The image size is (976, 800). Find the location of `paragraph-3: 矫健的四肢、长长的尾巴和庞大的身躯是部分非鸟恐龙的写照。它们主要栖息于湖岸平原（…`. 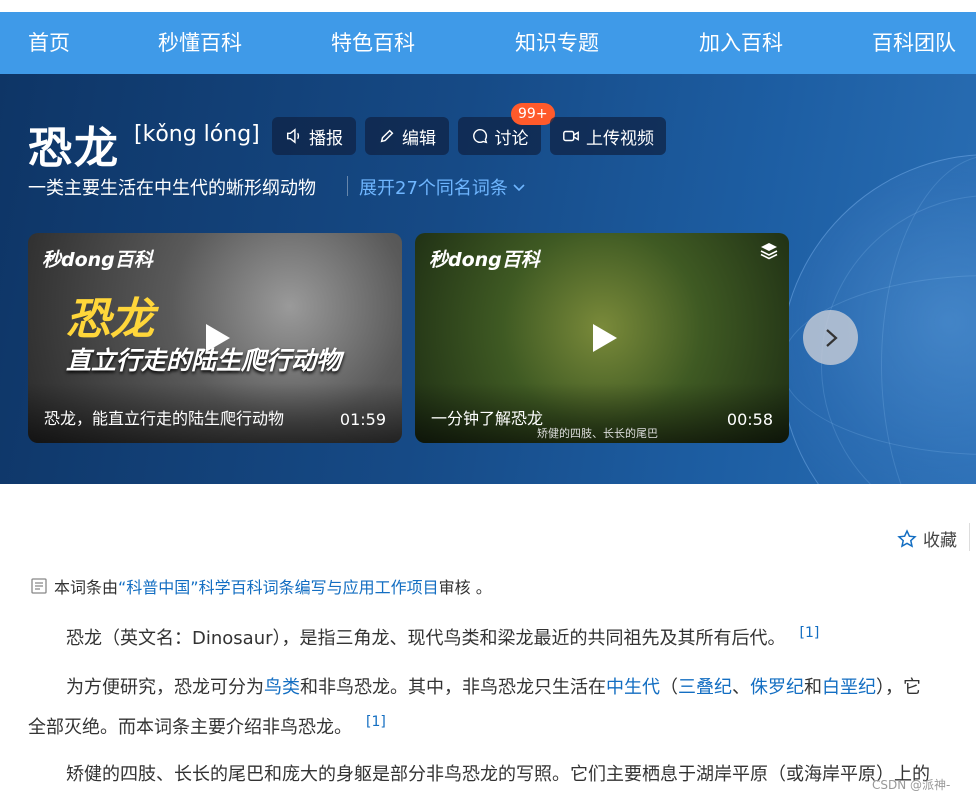

paragraph-3: 矫健的四肢、长长的尾巴和庞大的身躯是部分非鸟恐龙的写照。它们主要栖息于湖岸平原（… is located at coordinates (502, 775).